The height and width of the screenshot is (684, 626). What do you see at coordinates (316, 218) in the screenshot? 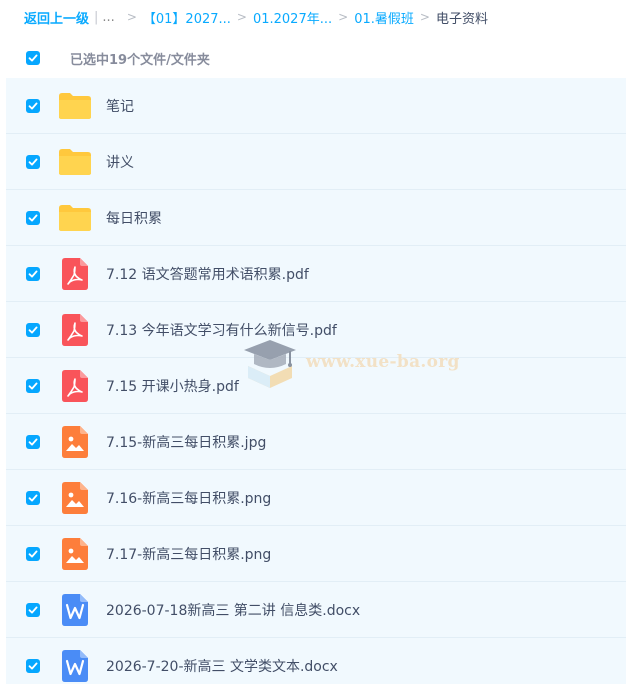
I see `file-row: 每日积累` at bounding box center [316, 218].